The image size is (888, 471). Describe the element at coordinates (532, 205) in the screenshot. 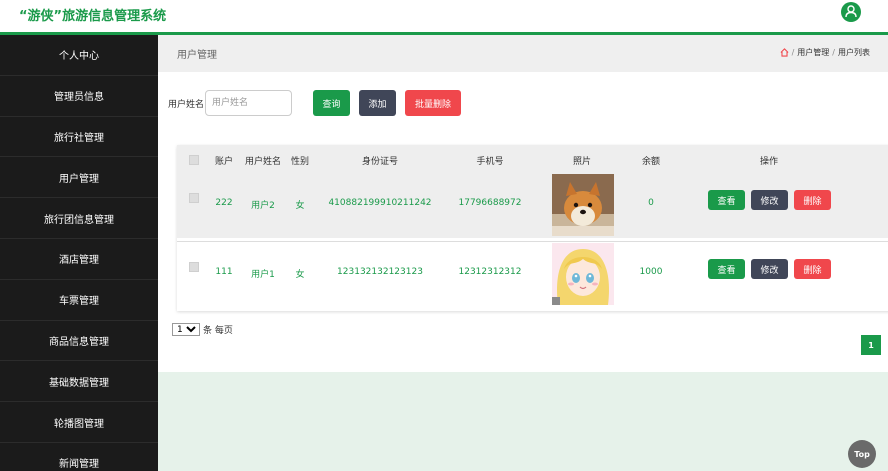

I see `table-row: 222 用户2 女 410882199910211242 17796688972` at that location.